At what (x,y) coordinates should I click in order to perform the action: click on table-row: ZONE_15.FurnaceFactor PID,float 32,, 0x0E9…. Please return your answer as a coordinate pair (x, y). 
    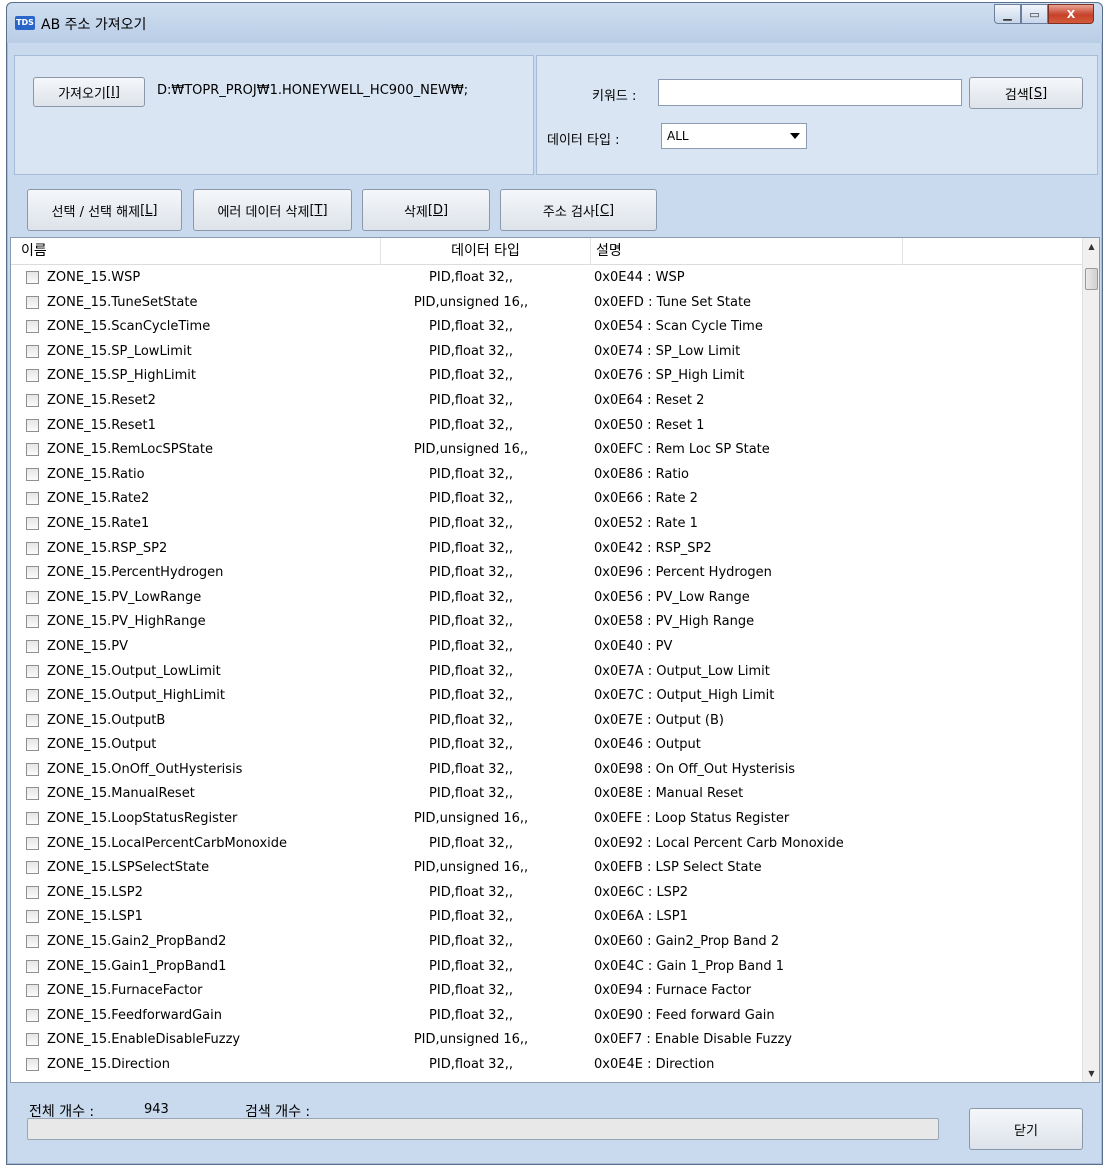
    Looking at the image, I should click on (547, 991).